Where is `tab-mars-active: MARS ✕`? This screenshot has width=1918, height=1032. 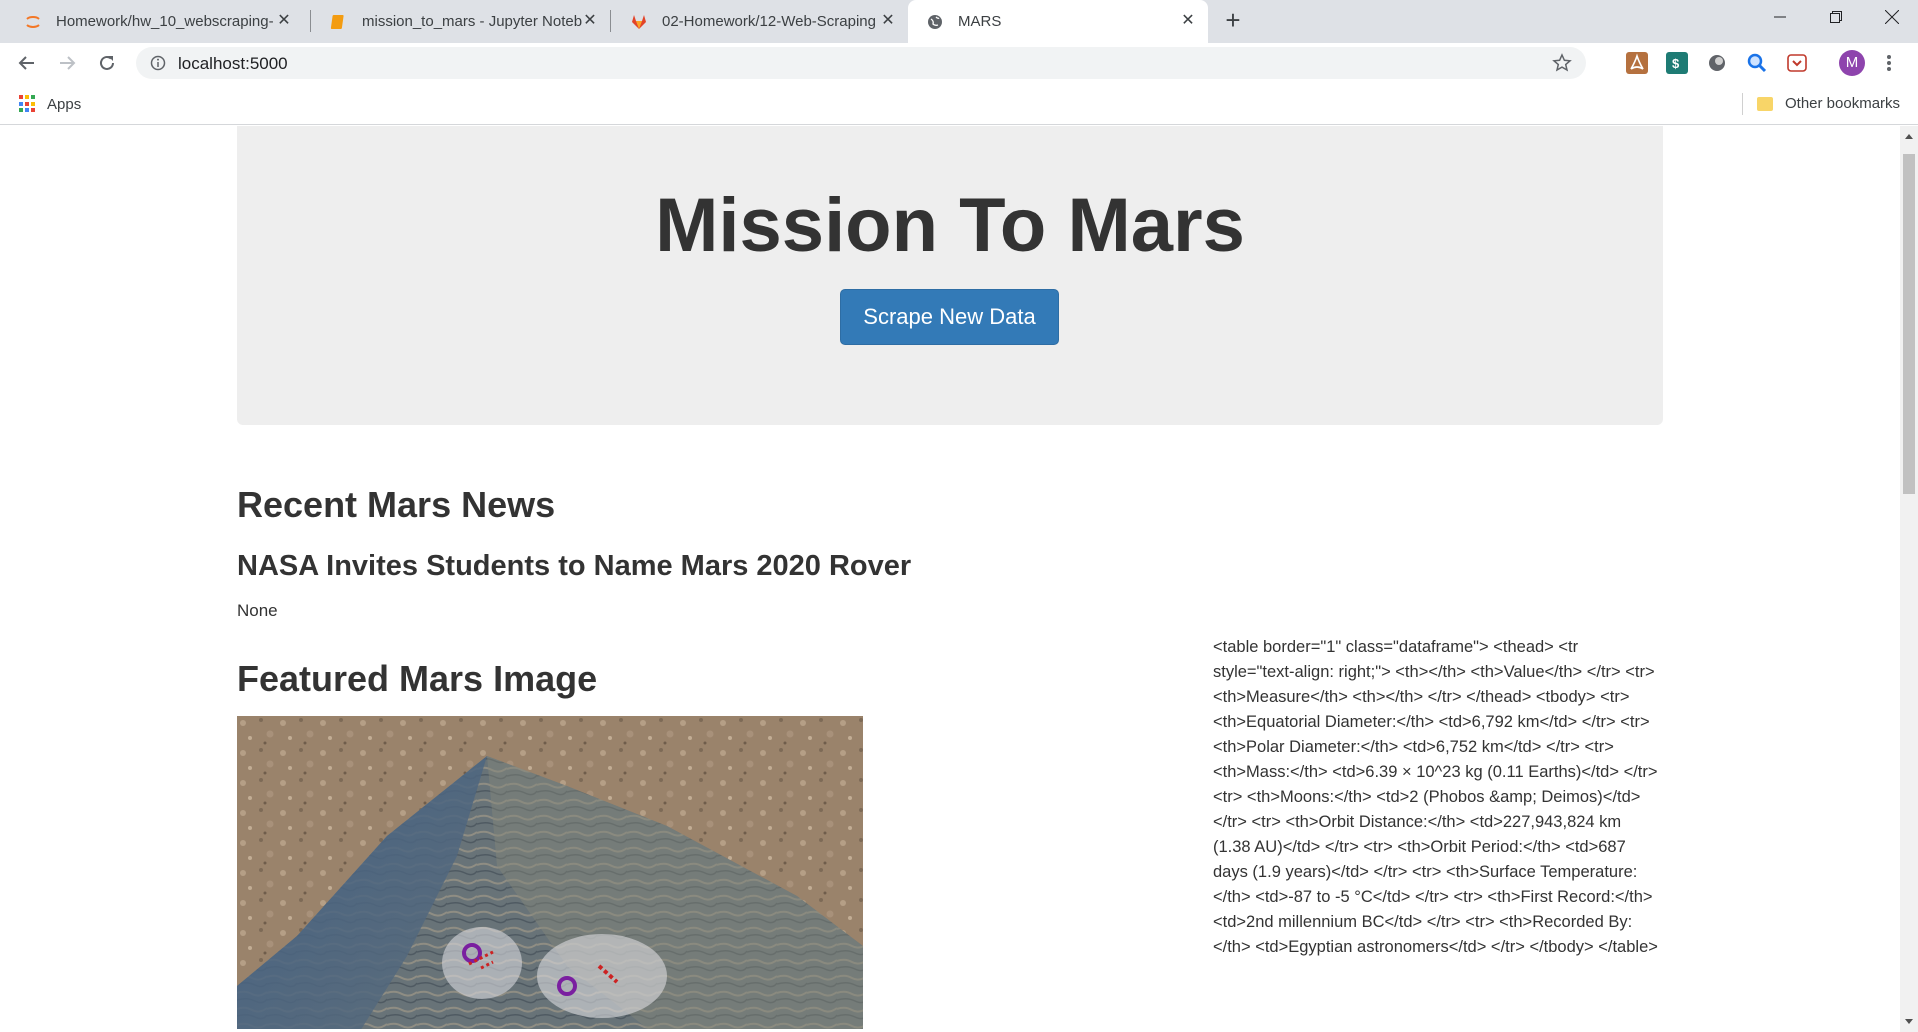 tab-mars-active: MARS ✕ is located at coordinates (1058, 21).